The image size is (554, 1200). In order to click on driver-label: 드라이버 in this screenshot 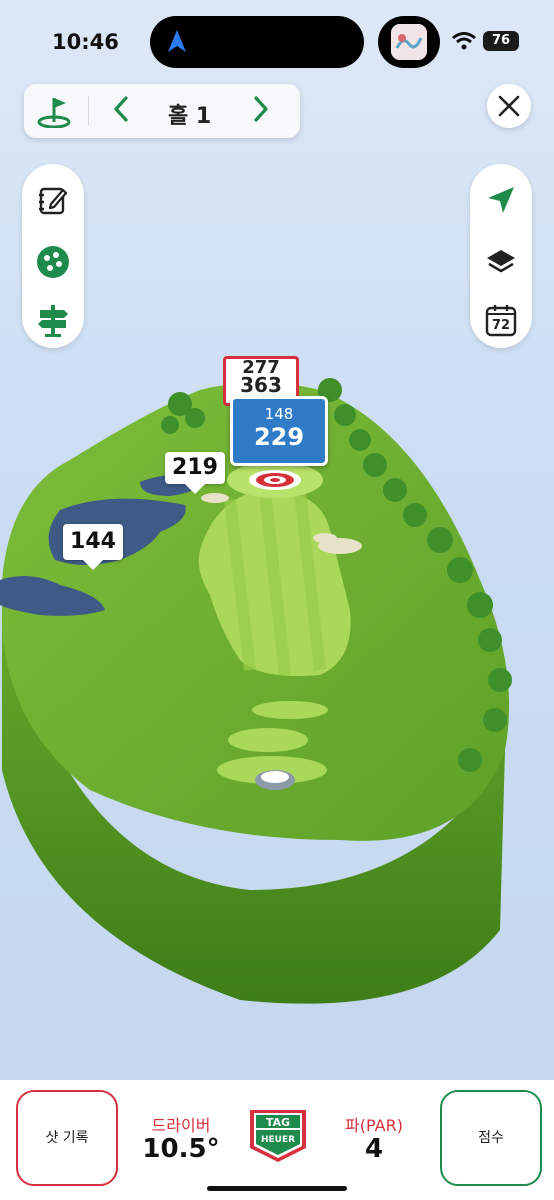, I will do `click(181, 1125)`.